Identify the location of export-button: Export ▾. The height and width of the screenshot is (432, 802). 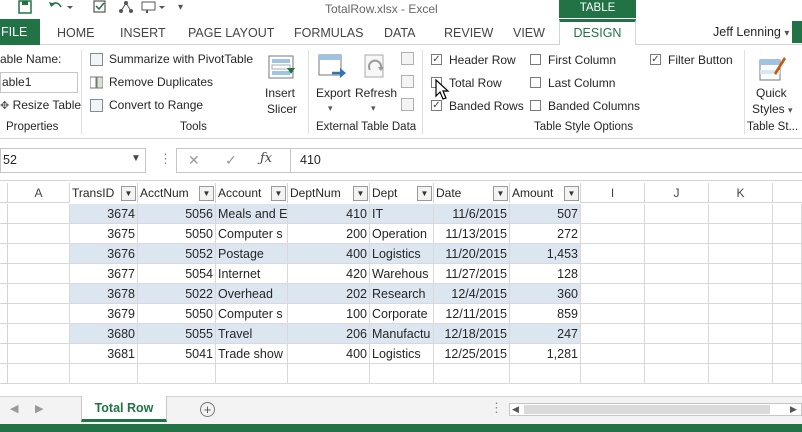
(333, 85).